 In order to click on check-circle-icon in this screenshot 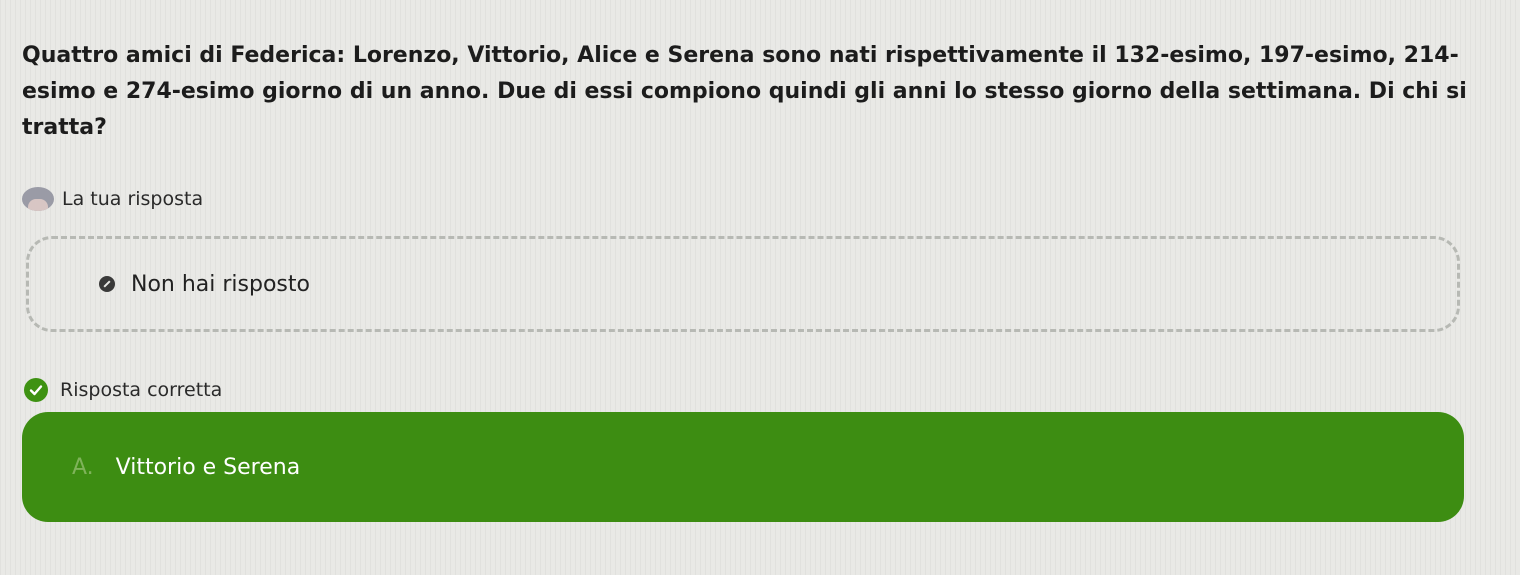, I will do `click(36, 390)`.